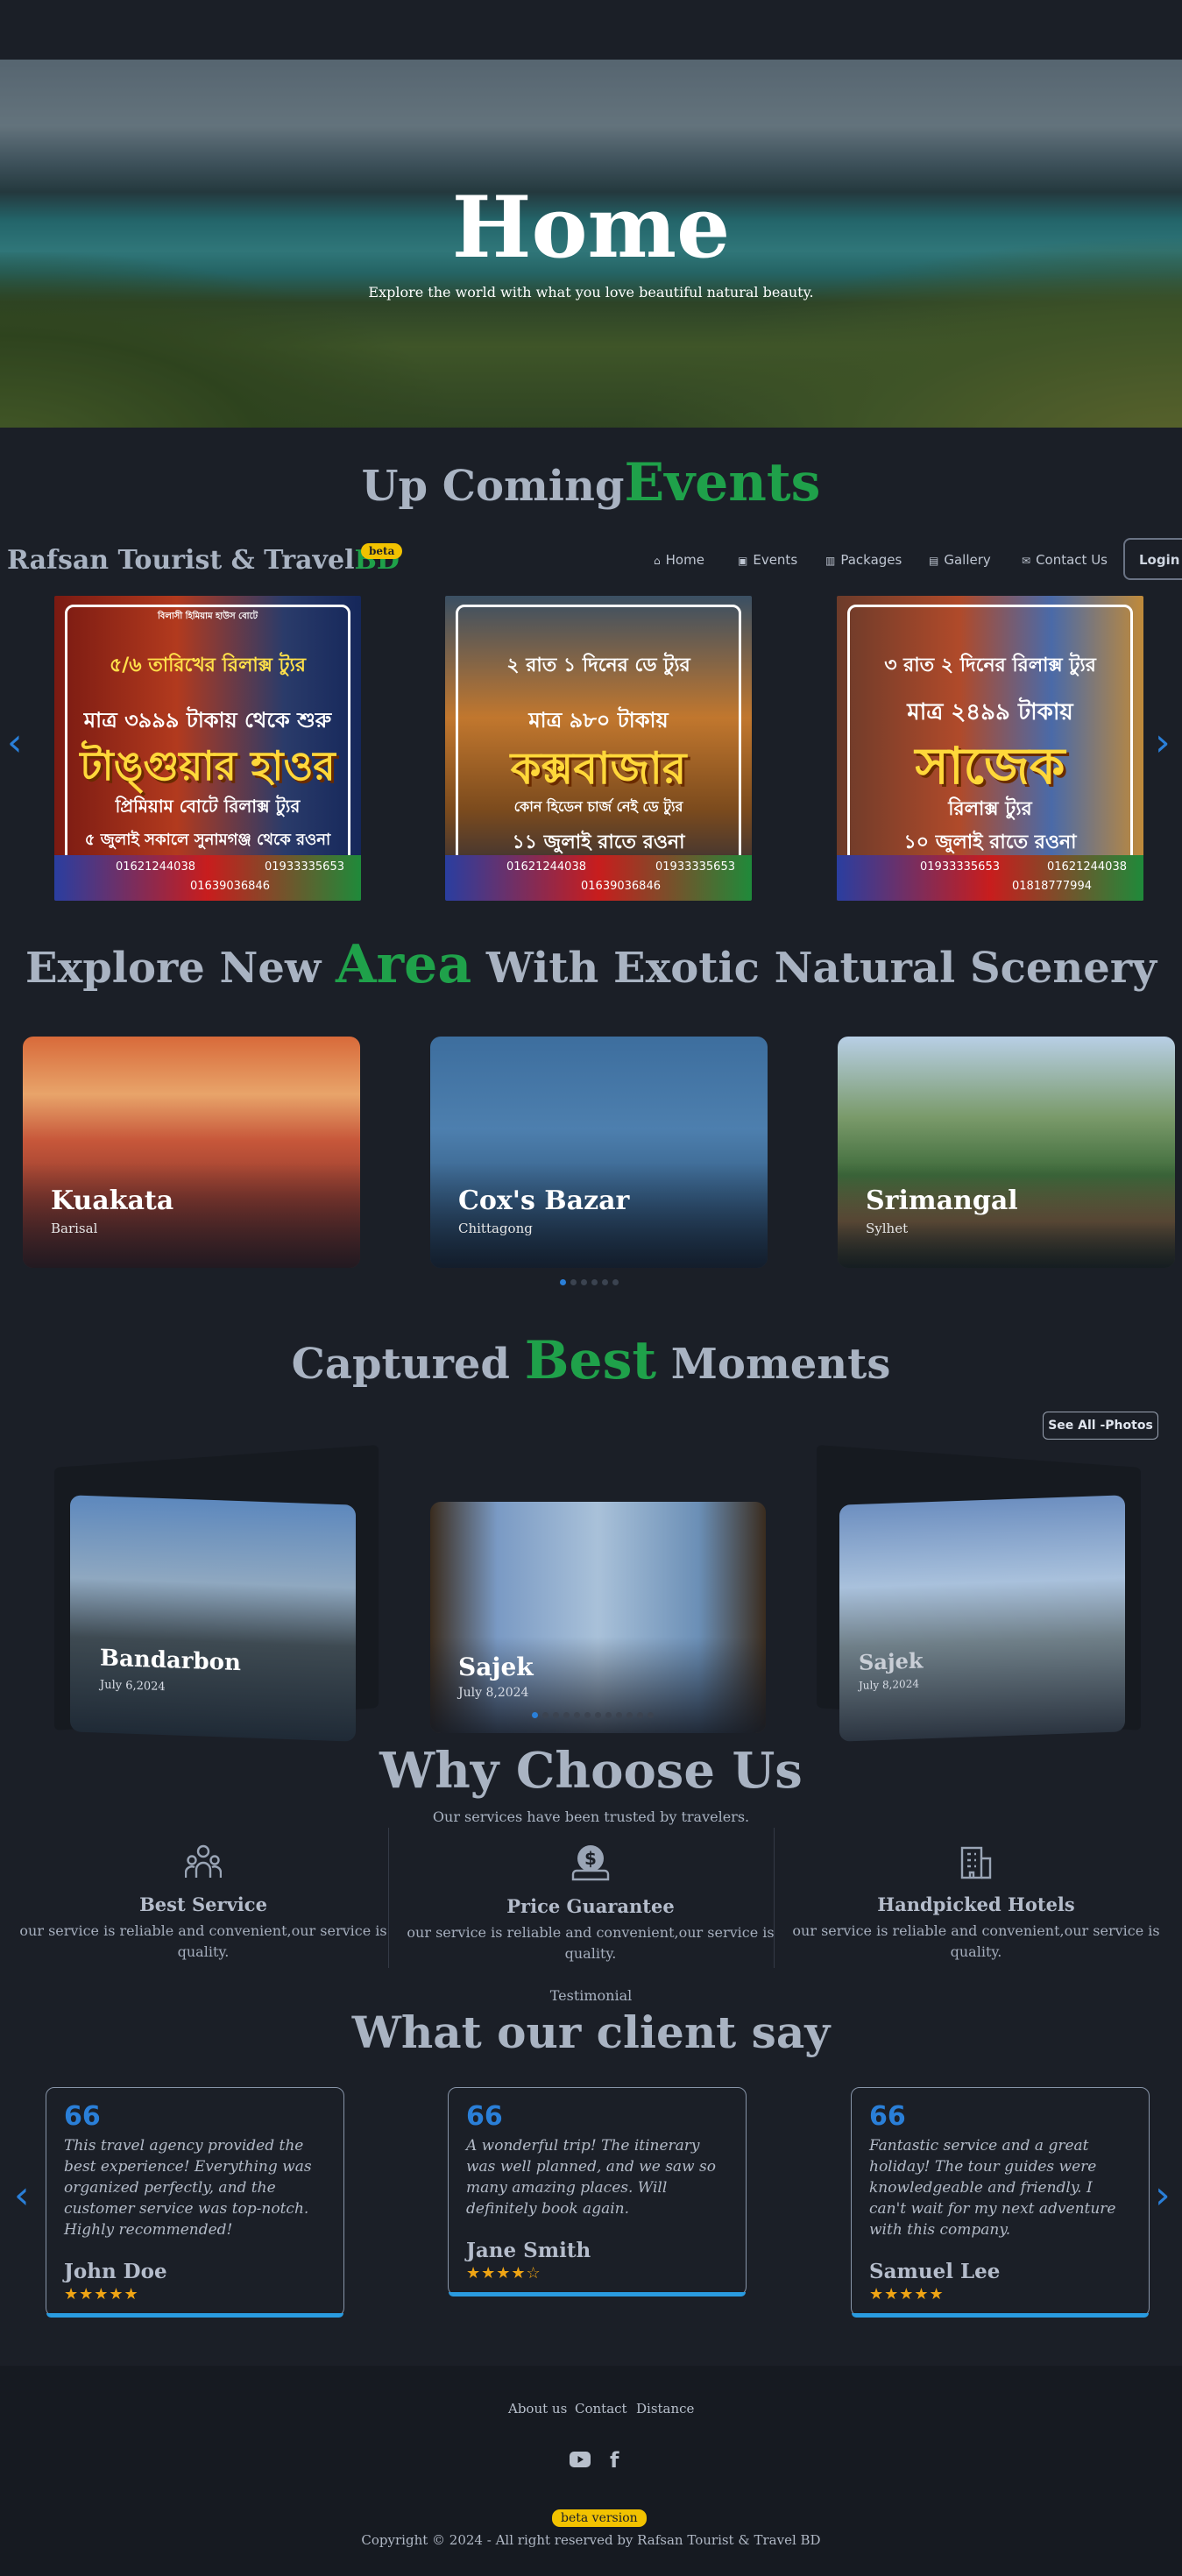  I want to click on moments-heading-c: Moments, so click(773, 1364).